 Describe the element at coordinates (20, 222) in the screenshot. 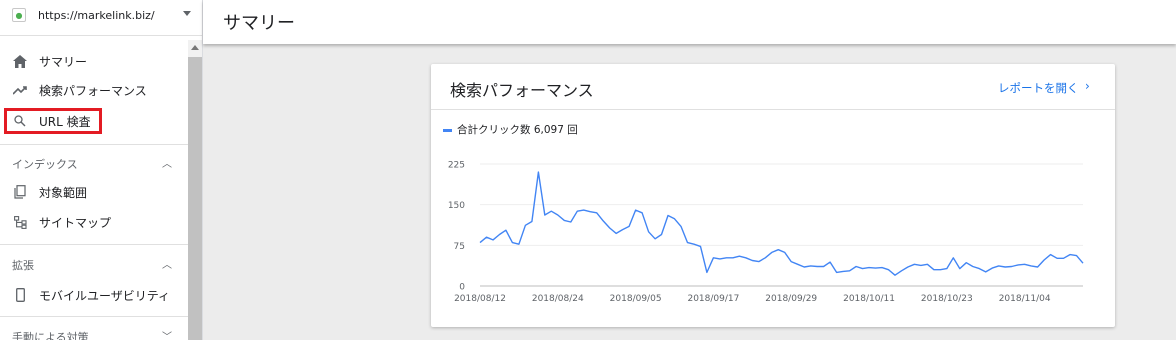

I see `sitemap-icon` at that location.